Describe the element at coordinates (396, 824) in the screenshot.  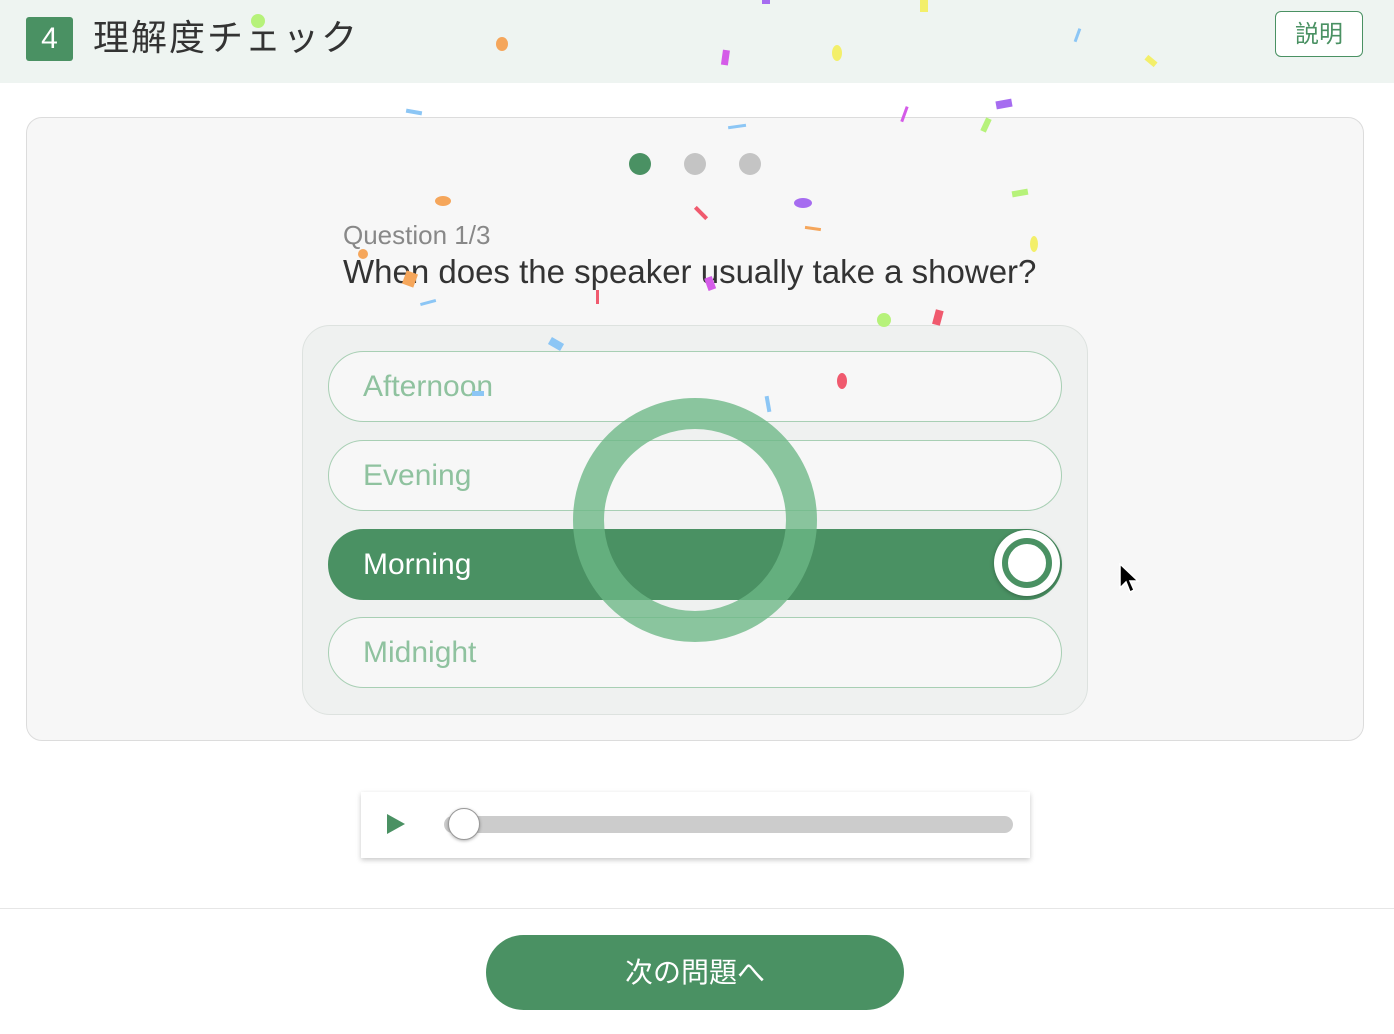
I see `play-icon` at that location.